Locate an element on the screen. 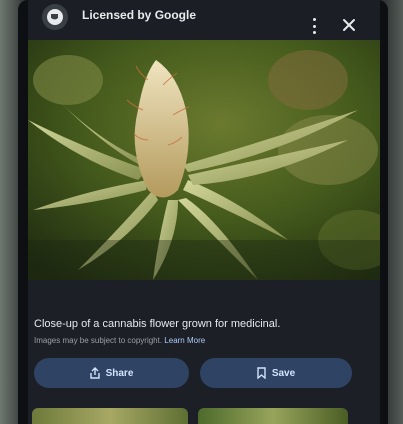 Image resolution: width=403 pixels, height=424 pixels. share-icon is located at coordinates (94, 373).